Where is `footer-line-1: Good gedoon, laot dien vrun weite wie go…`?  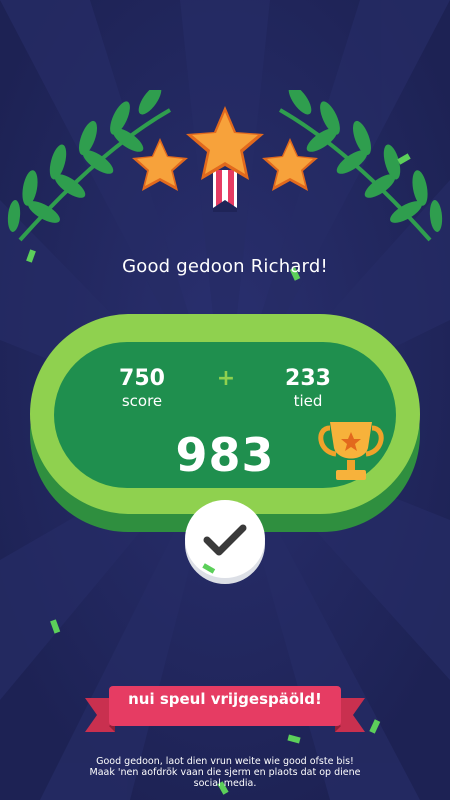
footer-line-1: Good gedoon, laot dien vrun weite wie go… is located at coordinates (225, 761).